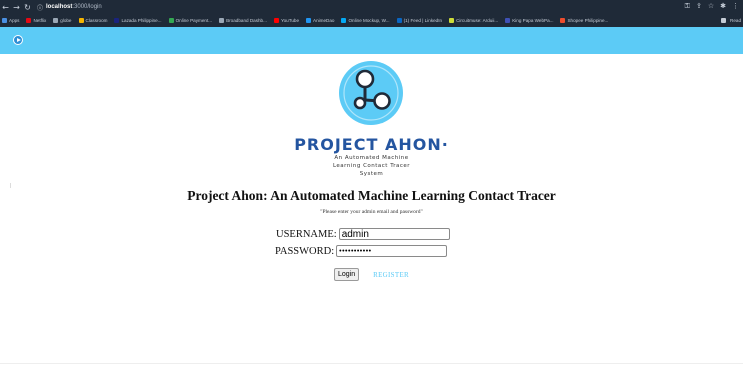  I want to click on toolbar-right-icons: ⚿ ⇪ ☆ ✱ ⋮, so click(712, 6).